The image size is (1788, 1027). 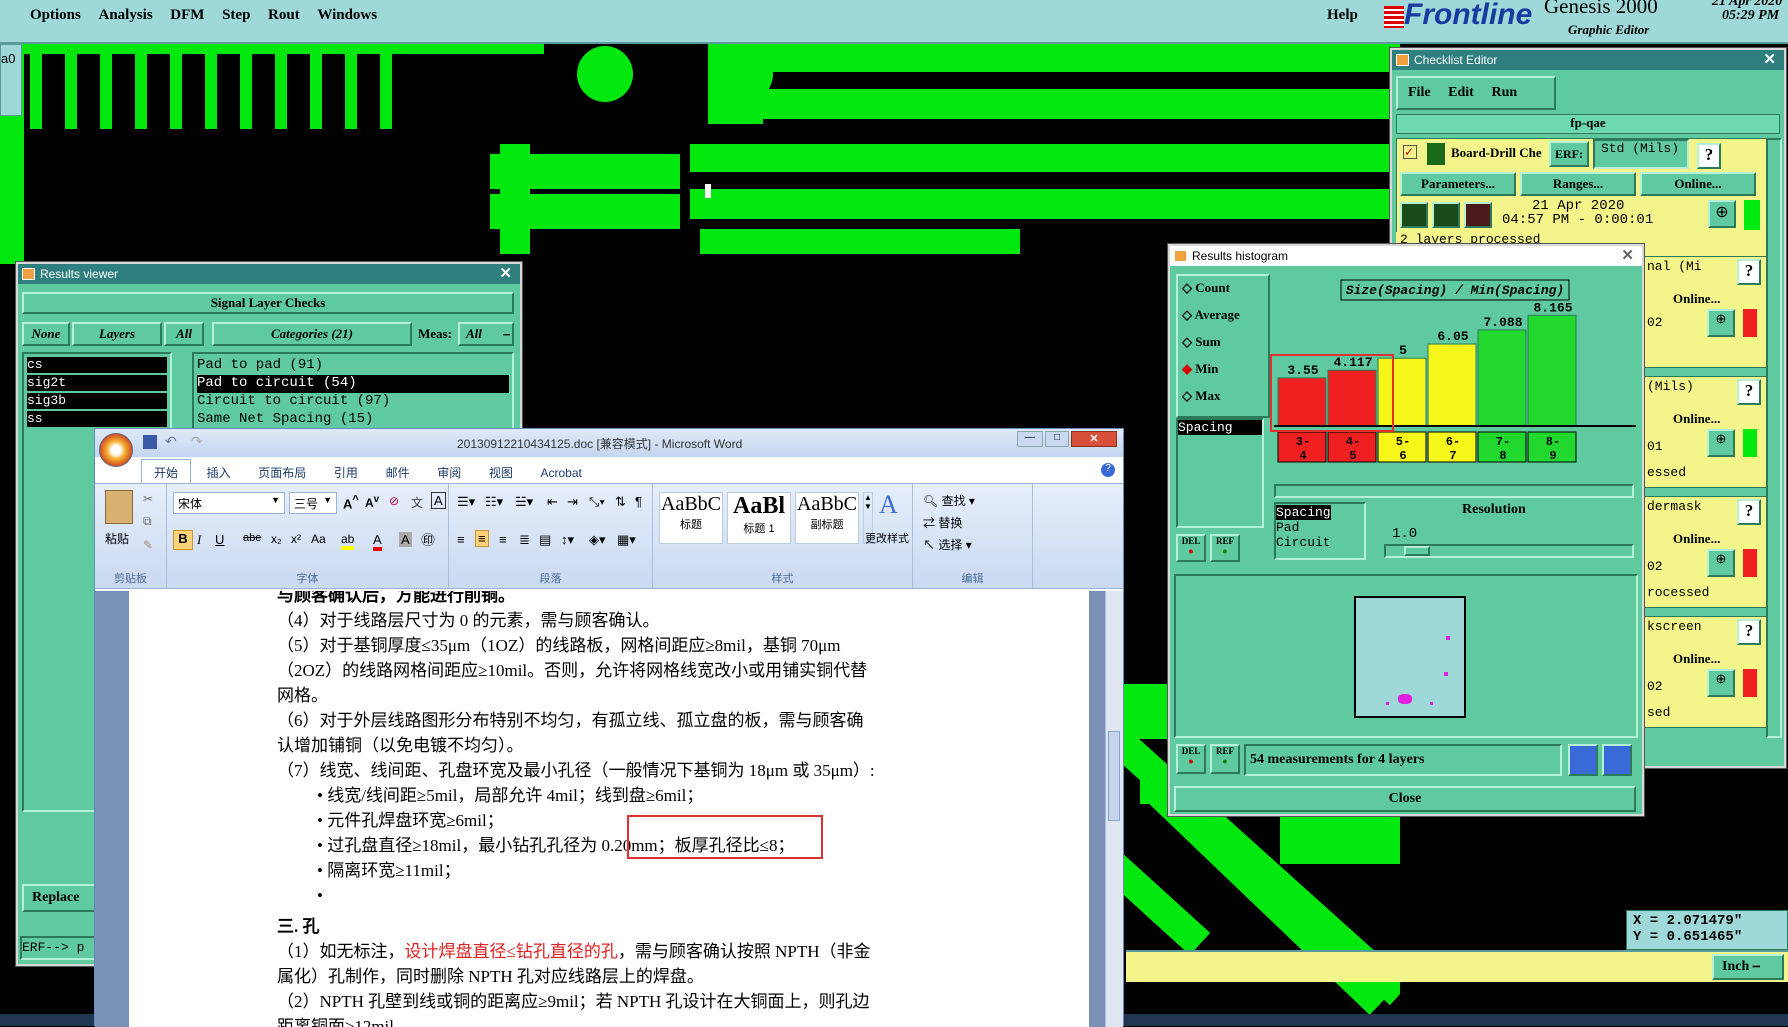 What do you see at coordinates (377, 541) in the screenshot?
I see `font-color-icon: A` at bounding box center [377, 541].